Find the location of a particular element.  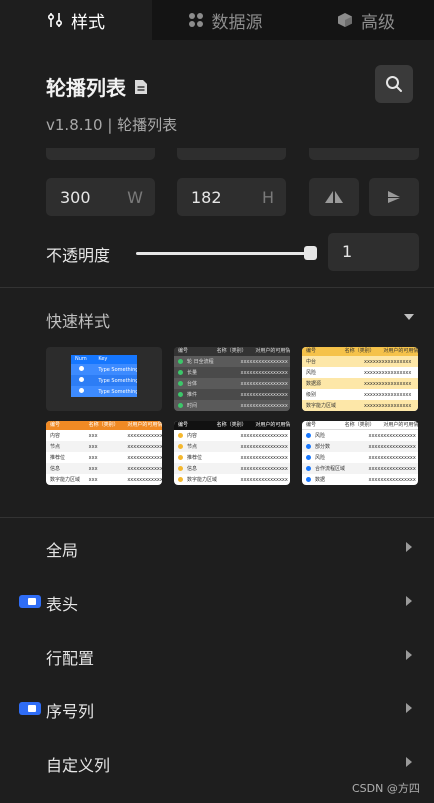

height-value: 182 is located at coordinates (206, 197).